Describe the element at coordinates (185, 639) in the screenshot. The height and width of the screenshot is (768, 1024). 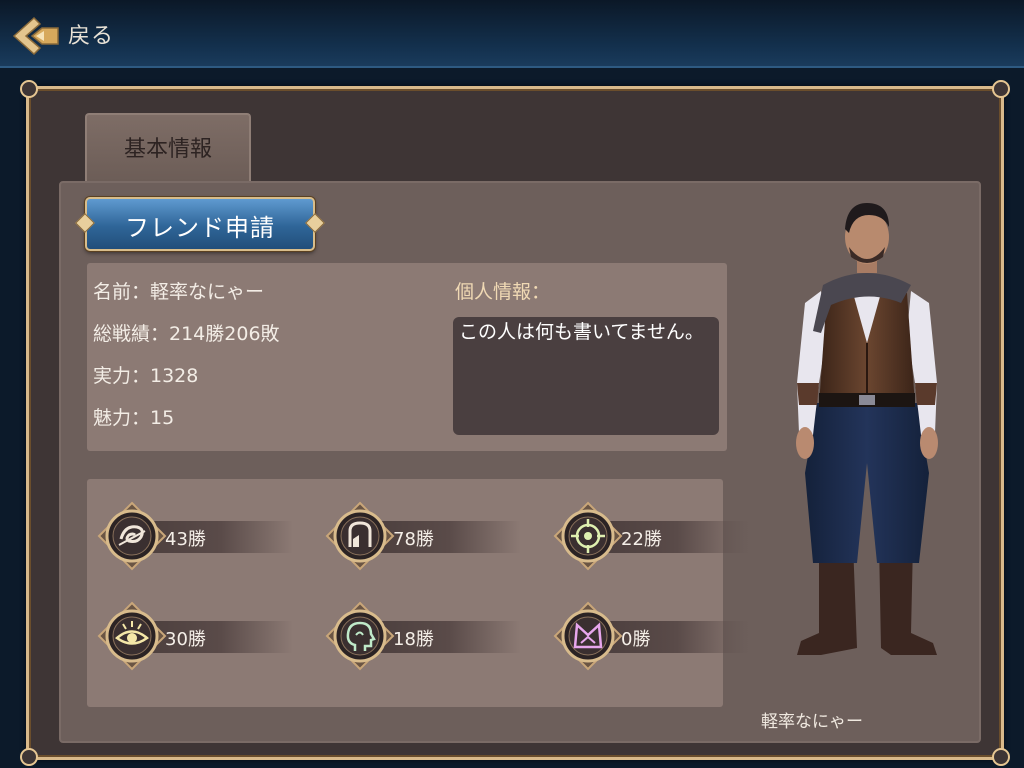
I see `stat-wins: 30勝` at that location.